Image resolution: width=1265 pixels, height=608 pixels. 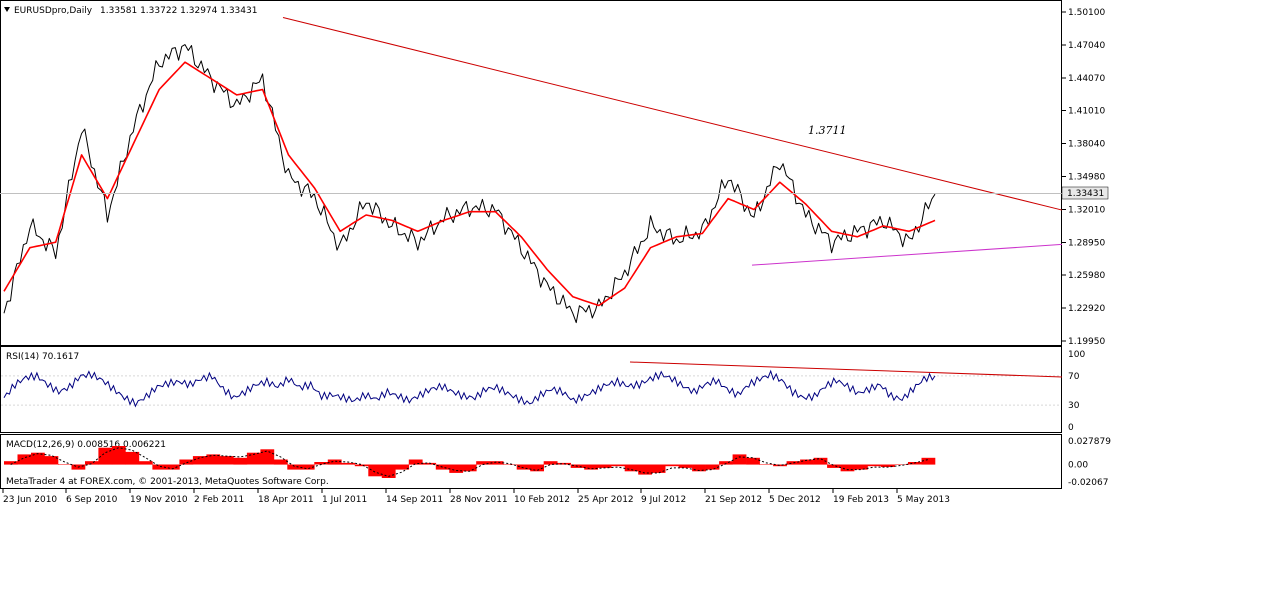 I want to click on time-tick-label: 5 May 2013, so click(x=923, y=500).